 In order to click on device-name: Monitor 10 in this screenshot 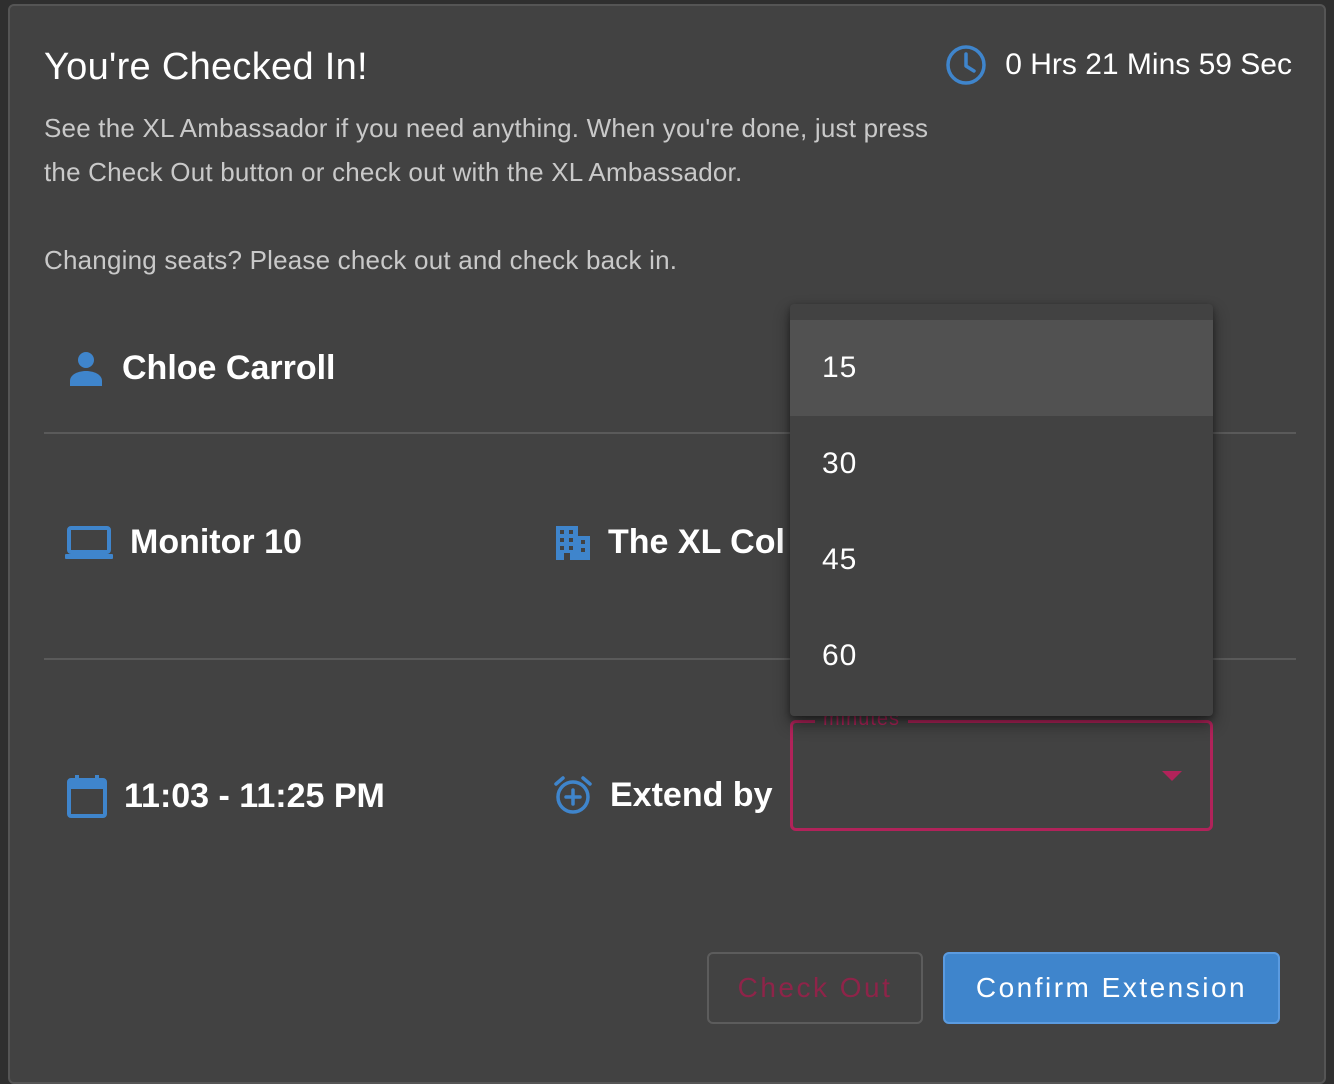, I will do `click(216, 541)`.